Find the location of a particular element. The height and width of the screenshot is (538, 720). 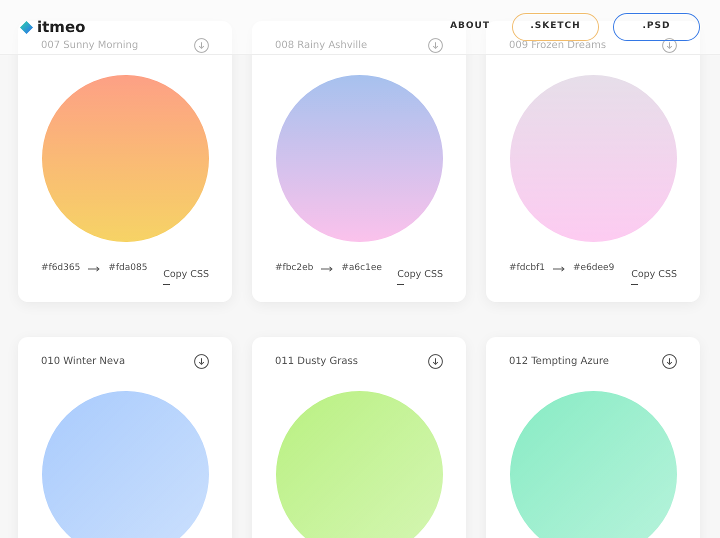

about-link: ABOUT is located at coordinates (470, 27).